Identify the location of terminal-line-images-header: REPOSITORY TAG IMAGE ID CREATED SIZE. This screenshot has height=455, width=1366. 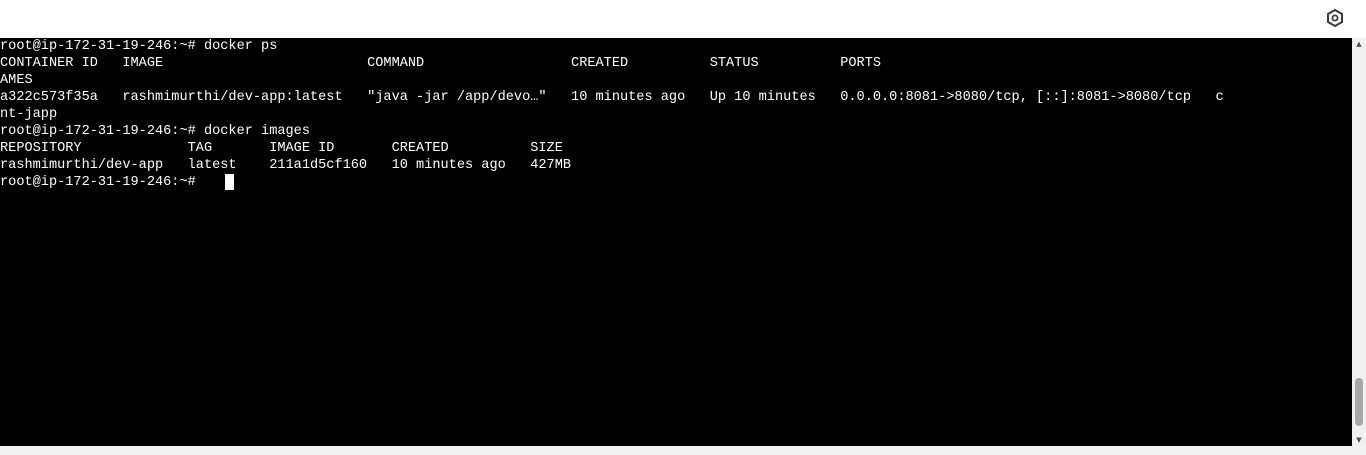
(281, 148).